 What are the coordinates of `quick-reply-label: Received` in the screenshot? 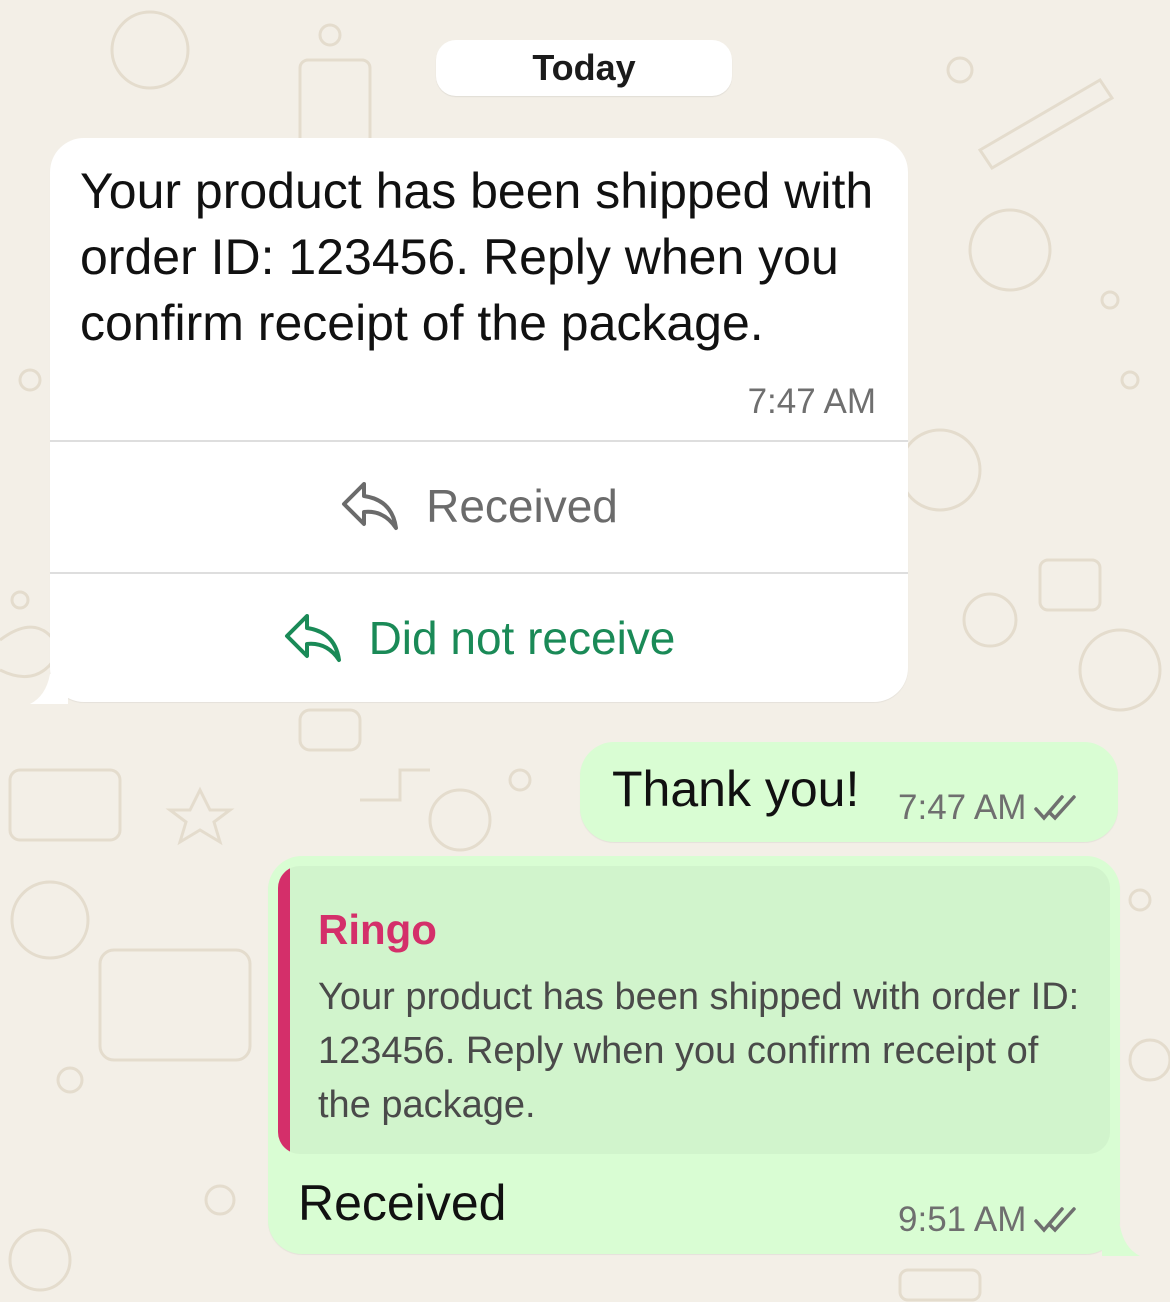 It's located at (522, 506).